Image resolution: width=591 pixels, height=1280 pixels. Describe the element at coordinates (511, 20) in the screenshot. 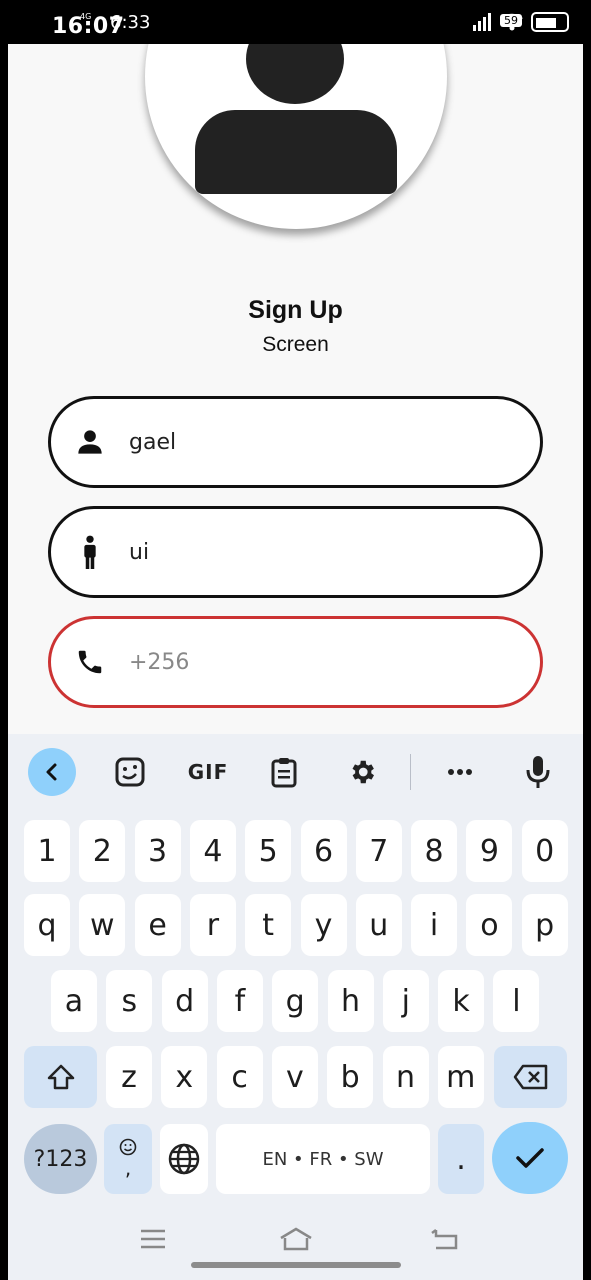

I see `battery-level: 59` at that location.